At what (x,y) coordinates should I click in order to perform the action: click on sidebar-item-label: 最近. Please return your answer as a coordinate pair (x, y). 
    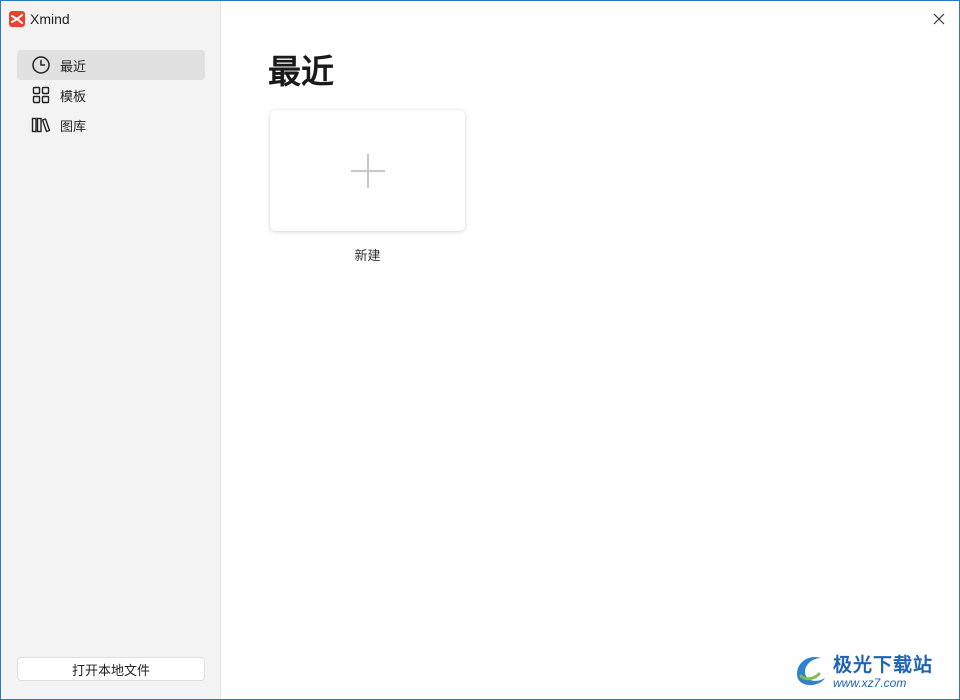
    Looking at the image, I should click on (73, 66).